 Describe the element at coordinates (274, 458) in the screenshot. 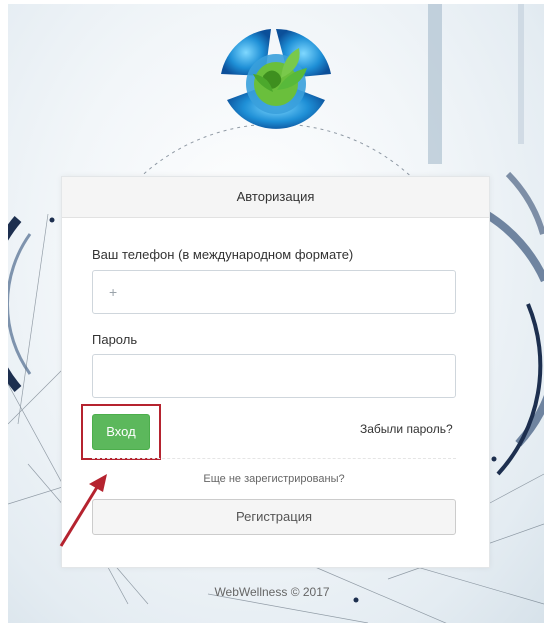

I see `divider` at that location.